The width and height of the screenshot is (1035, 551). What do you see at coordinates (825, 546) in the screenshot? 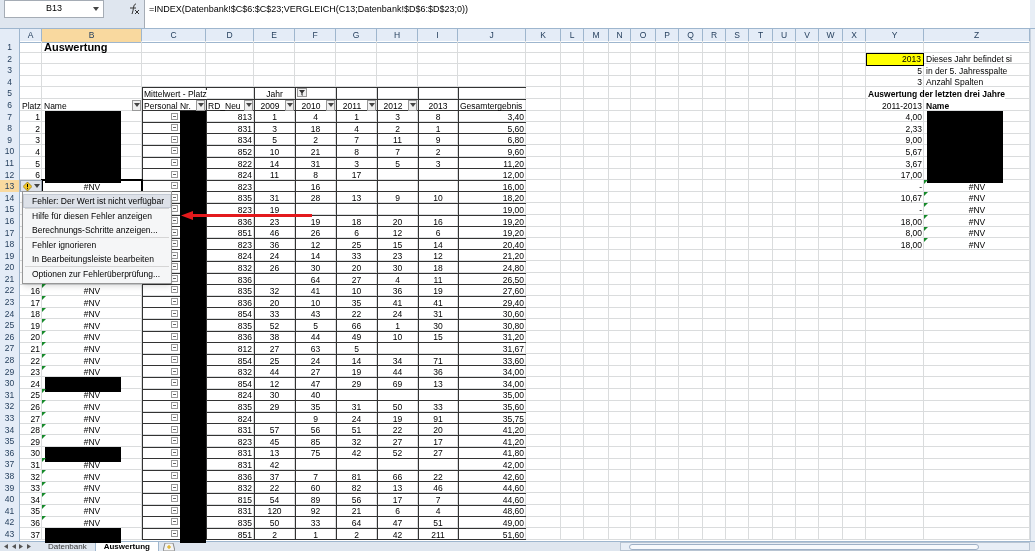
I see `horizontal-scrollbar` at bounding box center [825, 546].